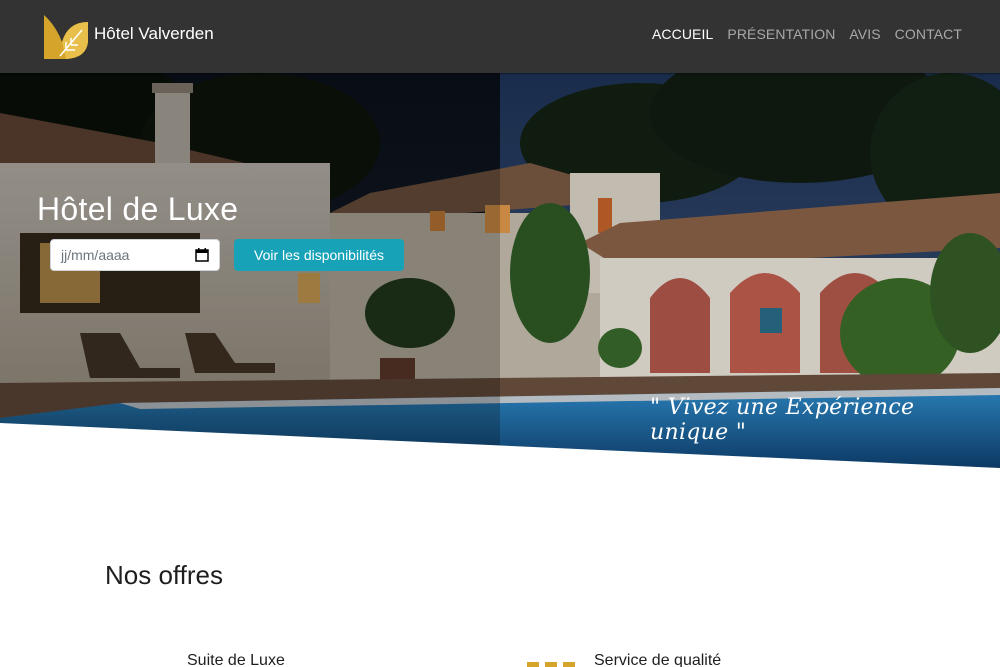 The height and width of the screenshot is (667, 1000). Describe the element at coordinates (66, 37) in the screenshot. I see `golden-leaf-icon` at that location.